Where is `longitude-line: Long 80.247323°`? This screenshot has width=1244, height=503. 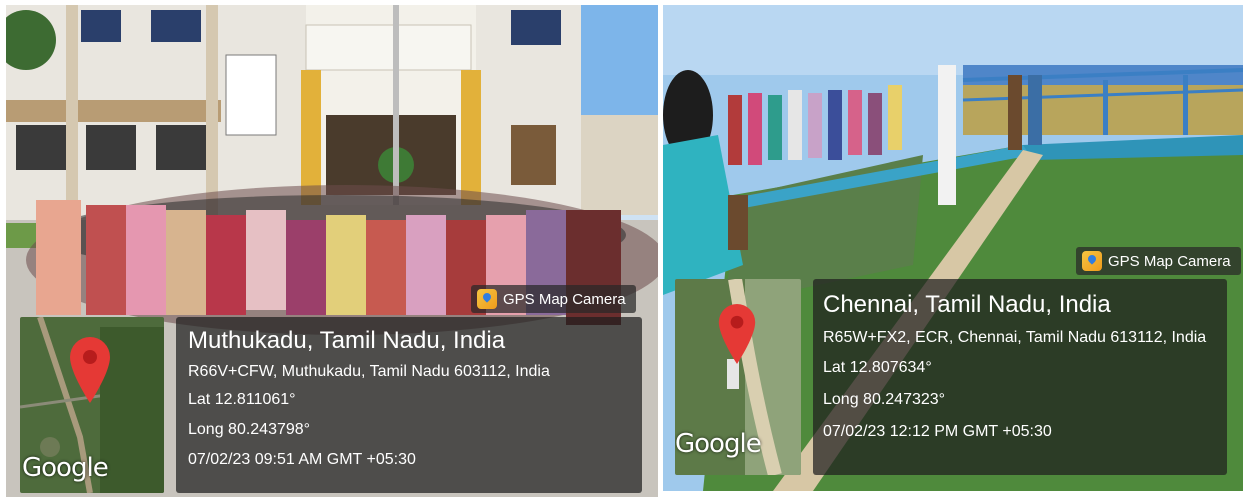 longitude-line: Long 80.247323° is located at coordinates (884, 399).